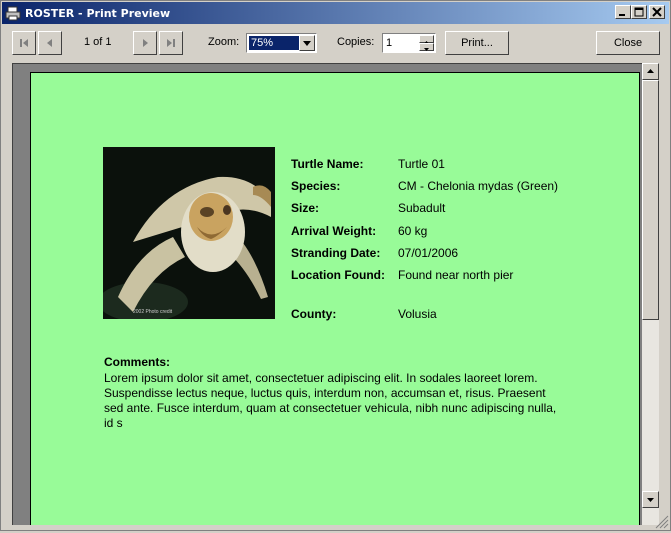  Describe the element at coordinates (417, 314) in the screenshot. I see `county-value: Volusia` at that location.